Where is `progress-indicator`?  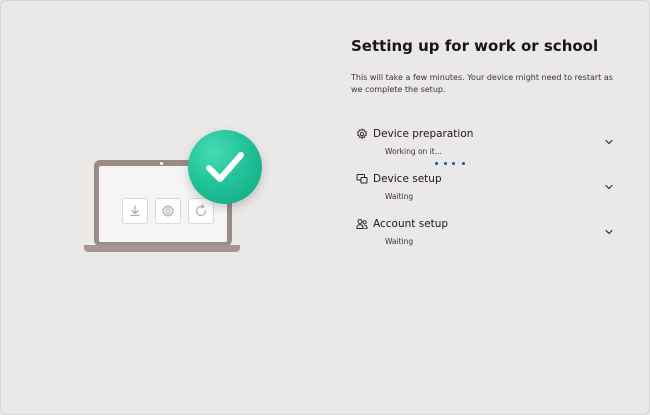
progress-indicator is located at coordinates (451, 164).